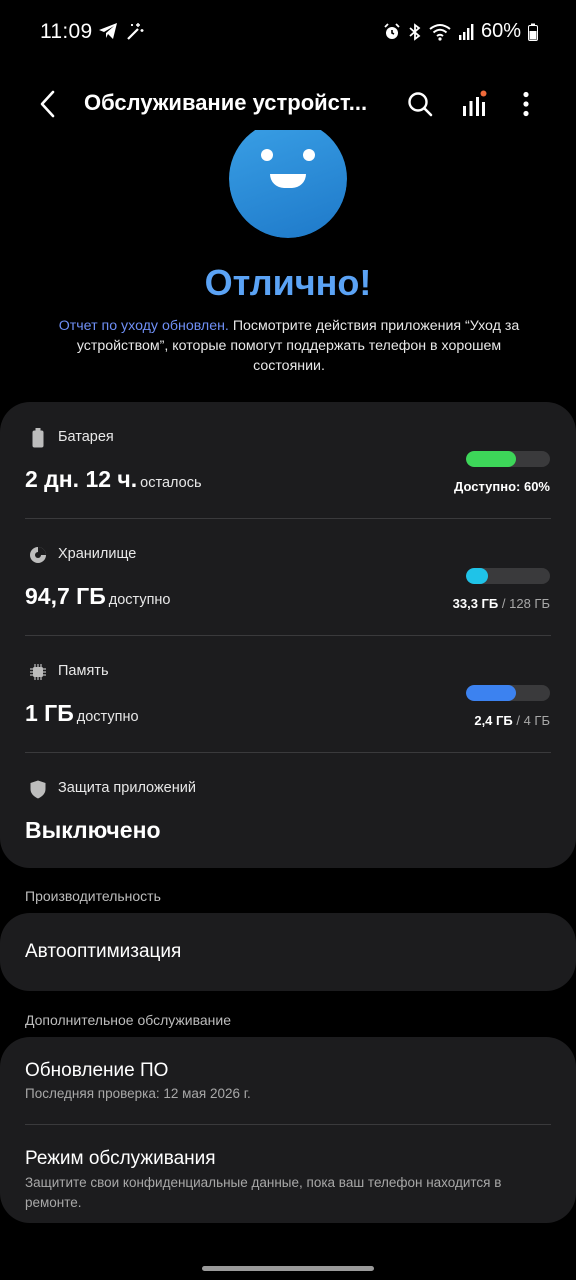 This screenshot has height=1280, width=576. I want to click on storage-pie-icon, so click(38, 555).